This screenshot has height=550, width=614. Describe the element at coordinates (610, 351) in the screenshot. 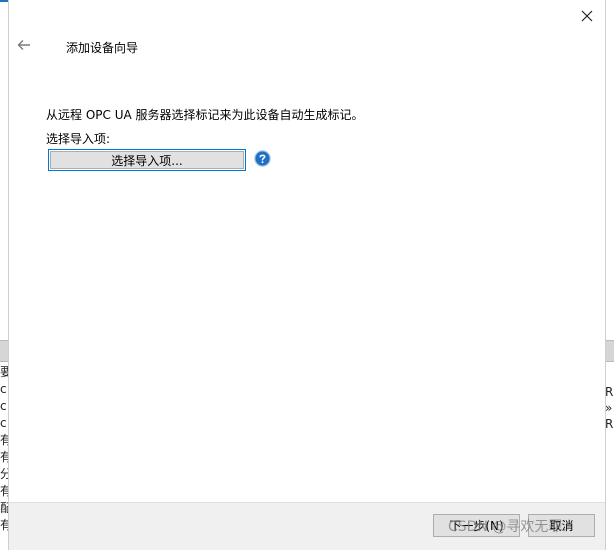

I see `background-toolbar-band-right` at that location.